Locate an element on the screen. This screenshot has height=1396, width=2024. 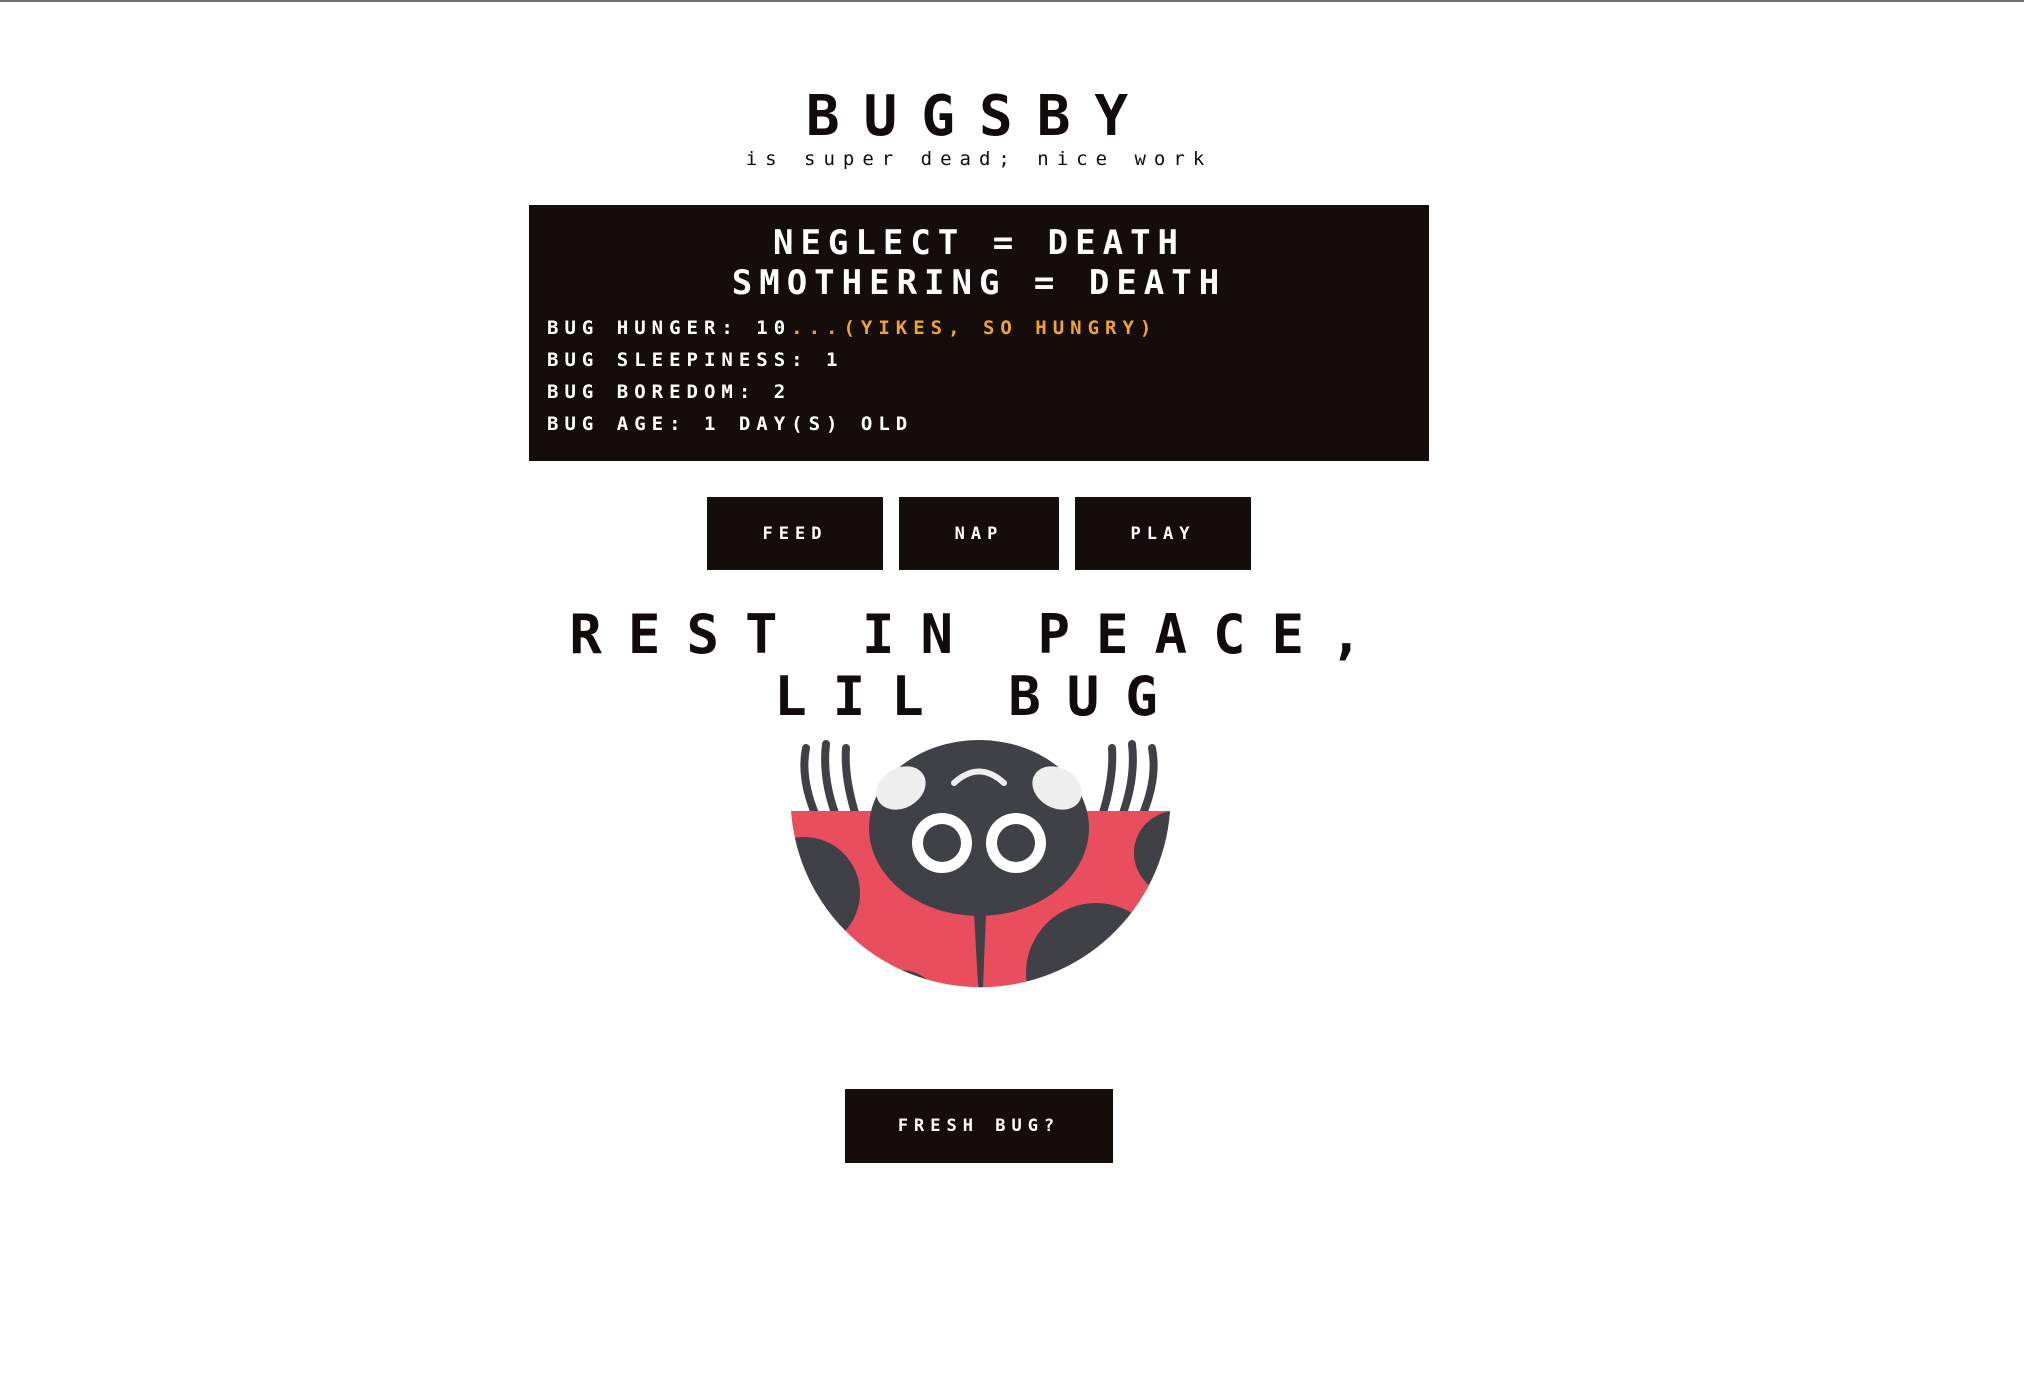
death-message-line-1: REST IN PEACE, is located at coordinates (979, 634).